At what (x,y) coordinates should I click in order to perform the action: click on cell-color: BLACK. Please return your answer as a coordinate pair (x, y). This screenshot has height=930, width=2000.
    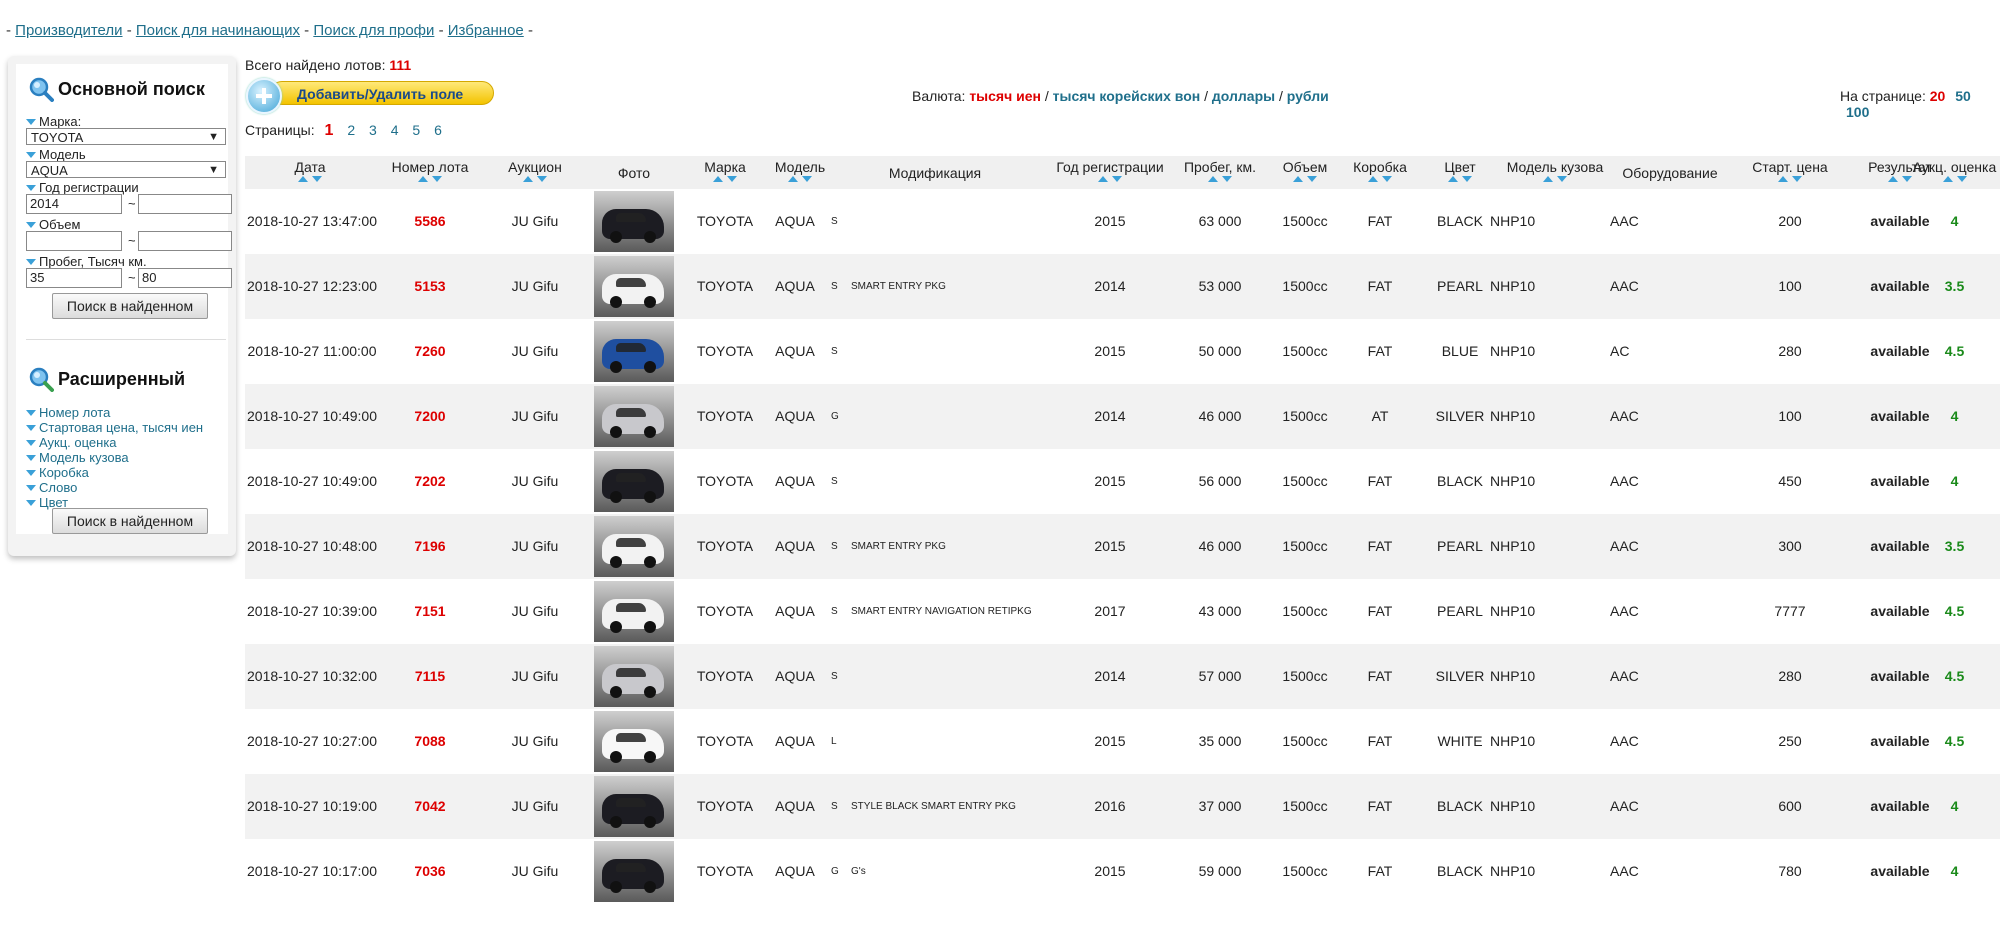
    Looking at the image, I should click on (1460, 806).